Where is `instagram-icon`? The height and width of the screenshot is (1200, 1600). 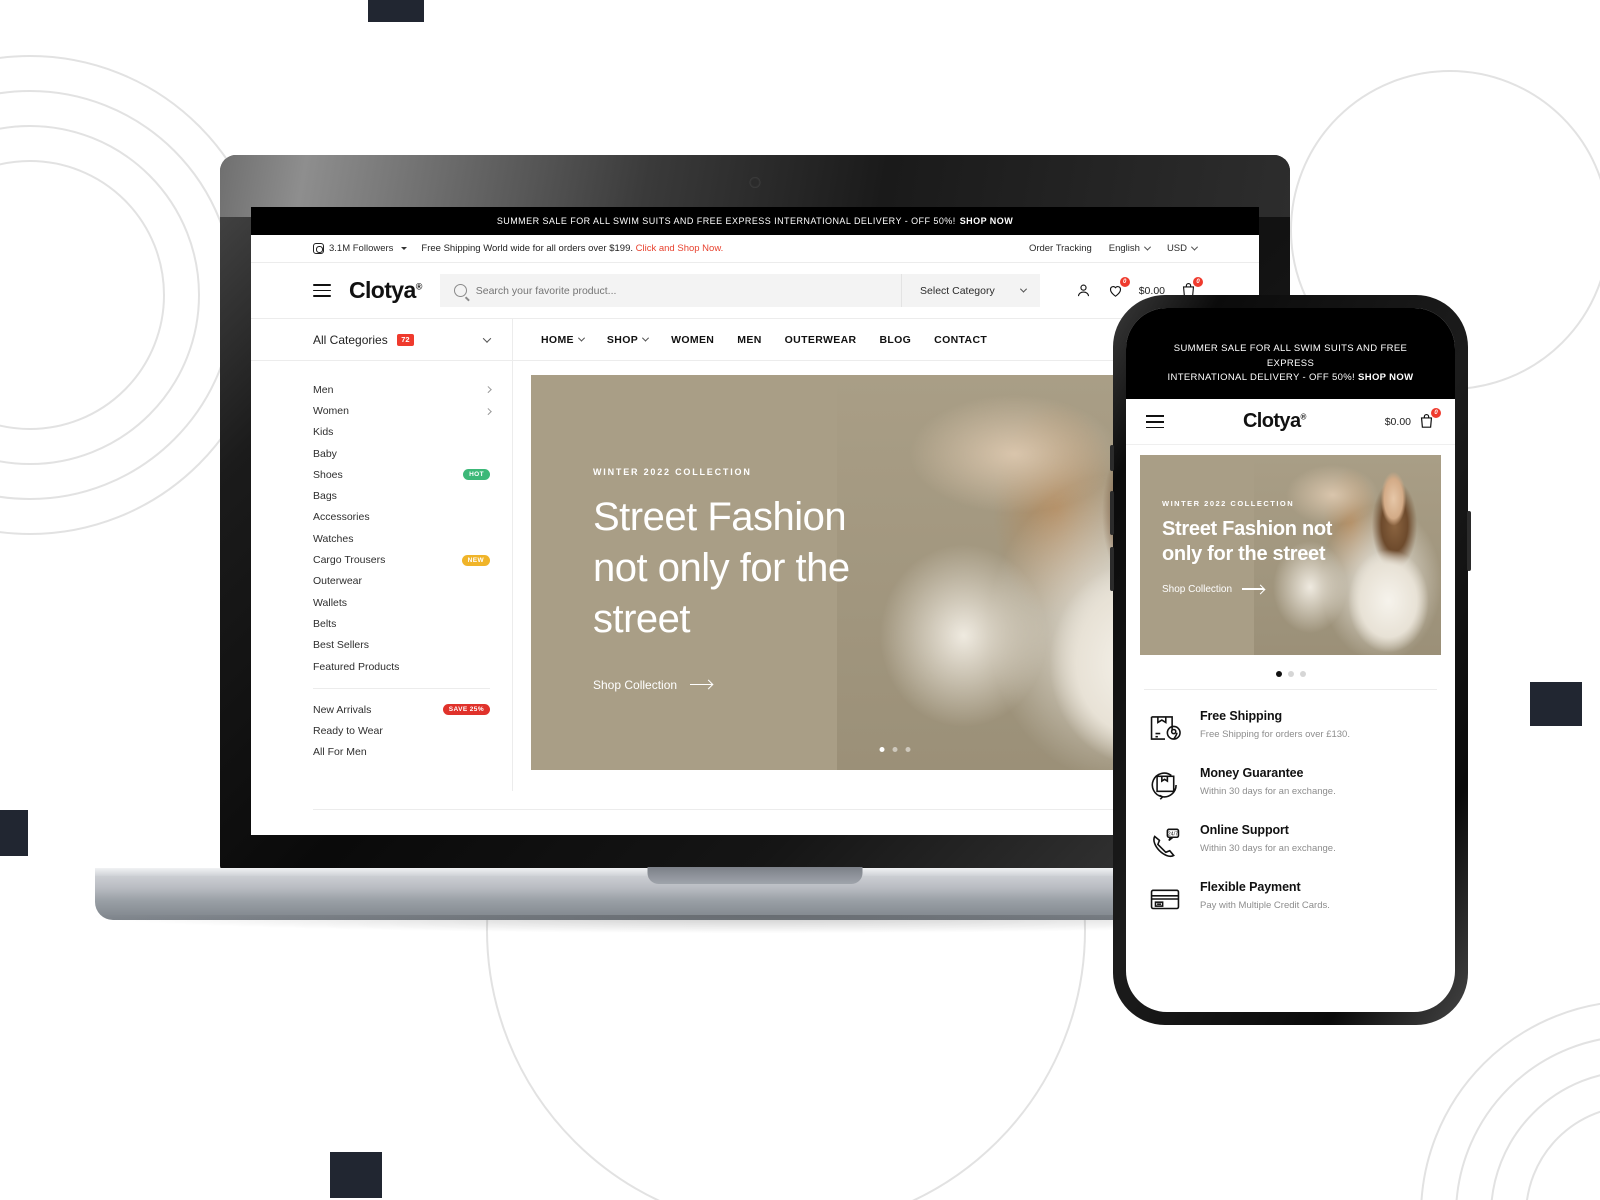 instagram-icon is located at coordinates (318, 248).